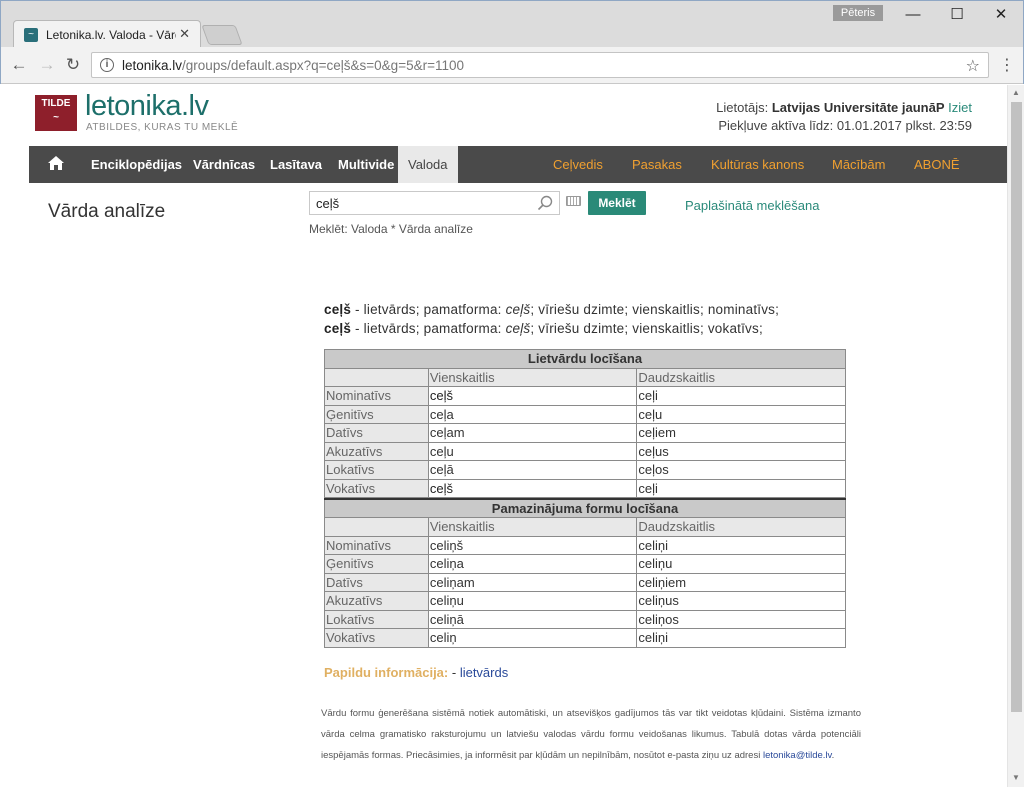  What do you see at coordinates (391, 229) in the screenshot?
I see `breadcrumb: Meklēt: Valoda * Vārda analīze` at bounding box center [391, 229].